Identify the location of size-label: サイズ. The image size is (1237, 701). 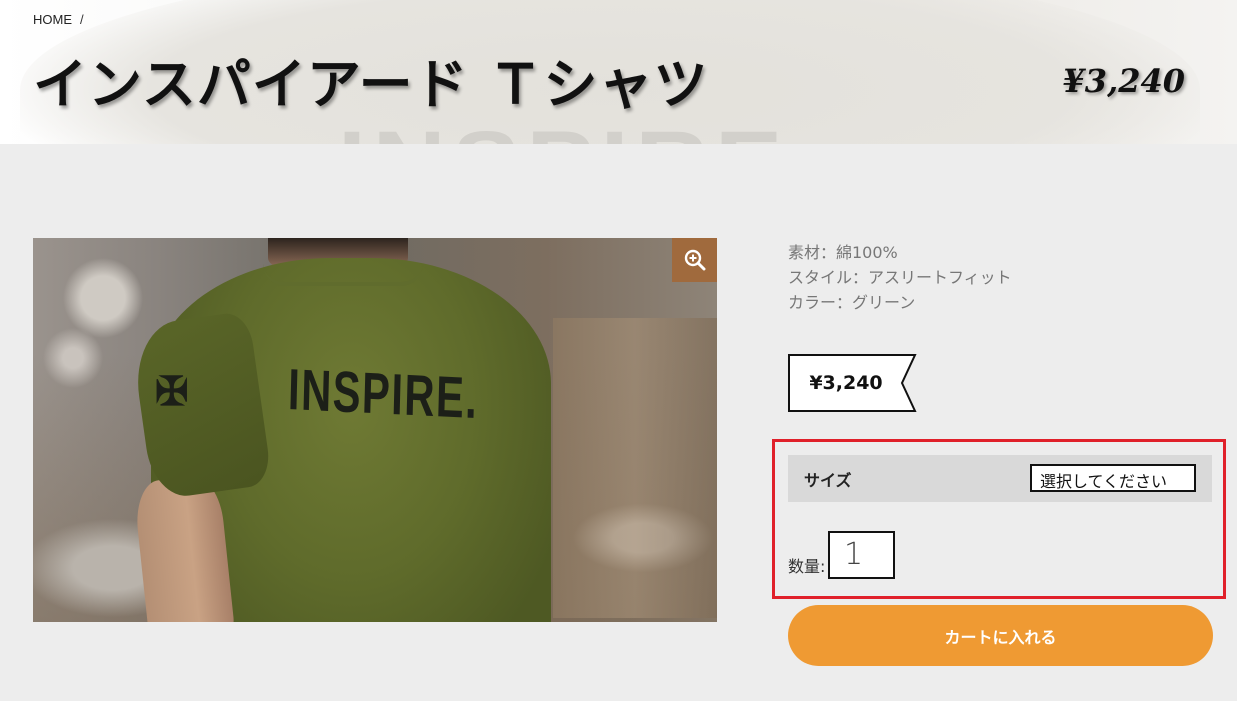
(828, 480).